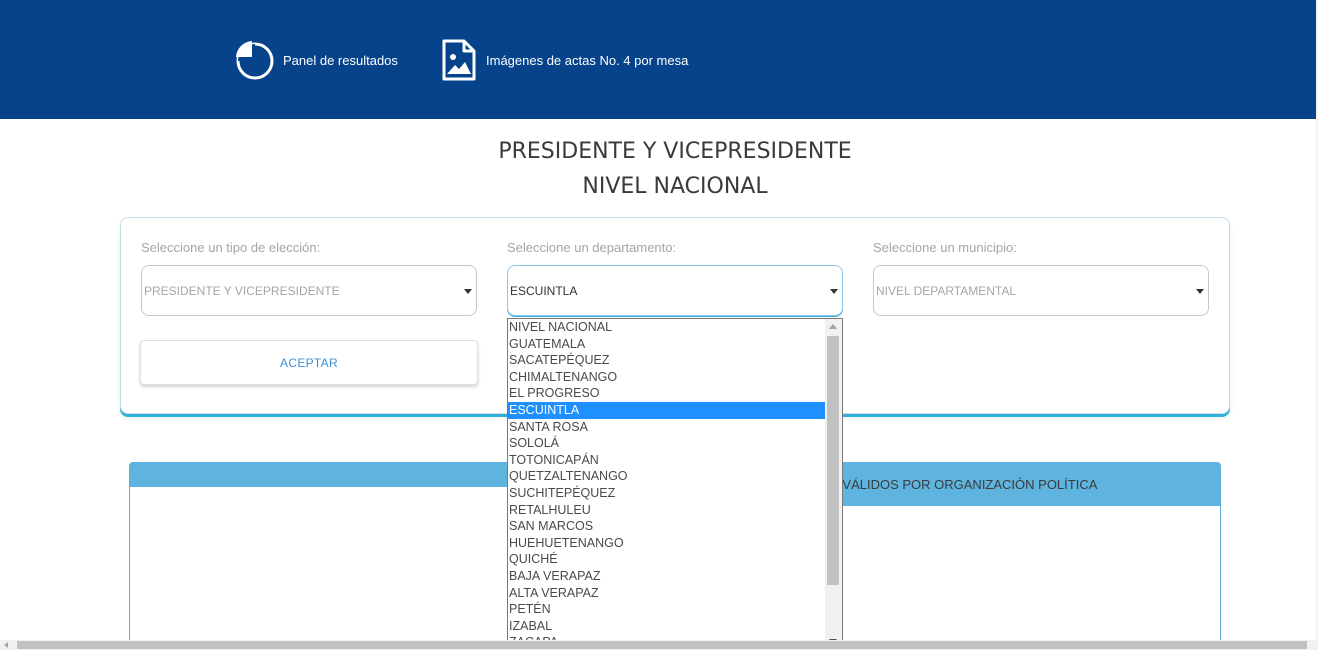 The image size is (1318, 650). I want to click on dropdown-option: SUCHITEPÉQUEZ, so click(667, 493).